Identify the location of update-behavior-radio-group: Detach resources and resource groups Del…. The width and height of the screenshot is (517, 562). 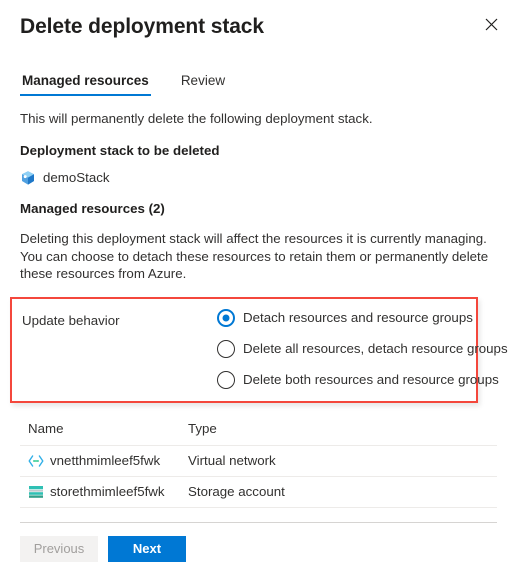
(362, 348).